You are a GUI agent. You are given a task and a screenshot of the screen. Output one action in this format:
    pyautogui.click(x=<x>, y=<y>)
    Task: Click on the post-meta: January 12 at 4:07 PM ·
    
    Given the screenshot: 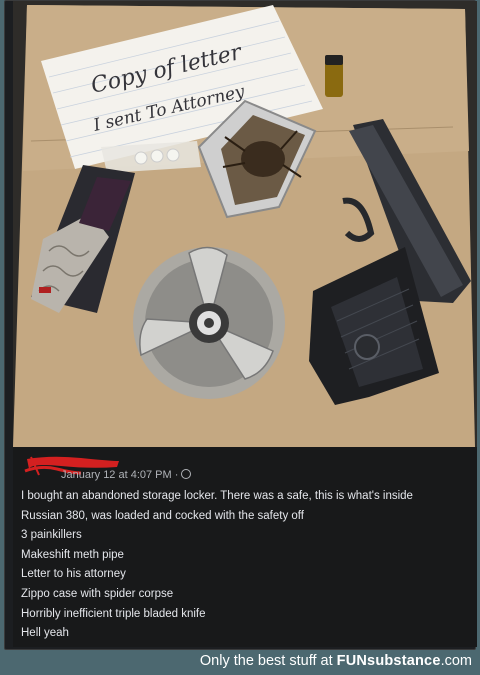 What is the action you would take?
    pyautogui.click(x=121, y=467)
    